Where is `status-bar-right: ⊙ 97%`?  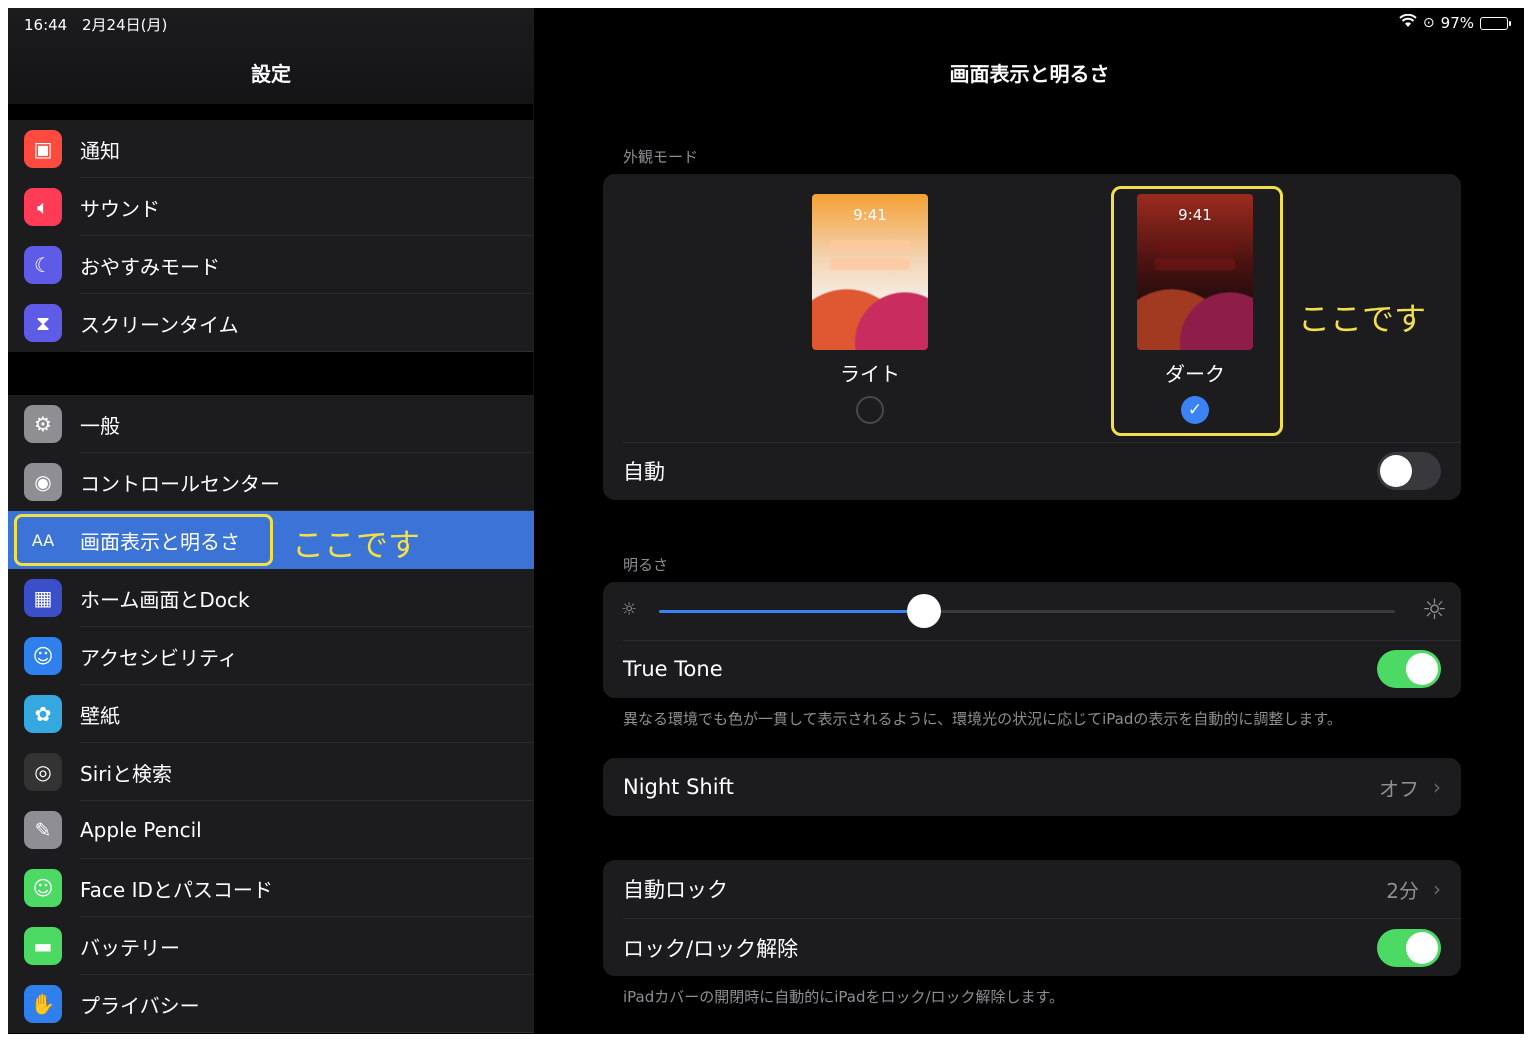
status-bar-right: ⊙ 97% is located at coordinates (1455, 22).